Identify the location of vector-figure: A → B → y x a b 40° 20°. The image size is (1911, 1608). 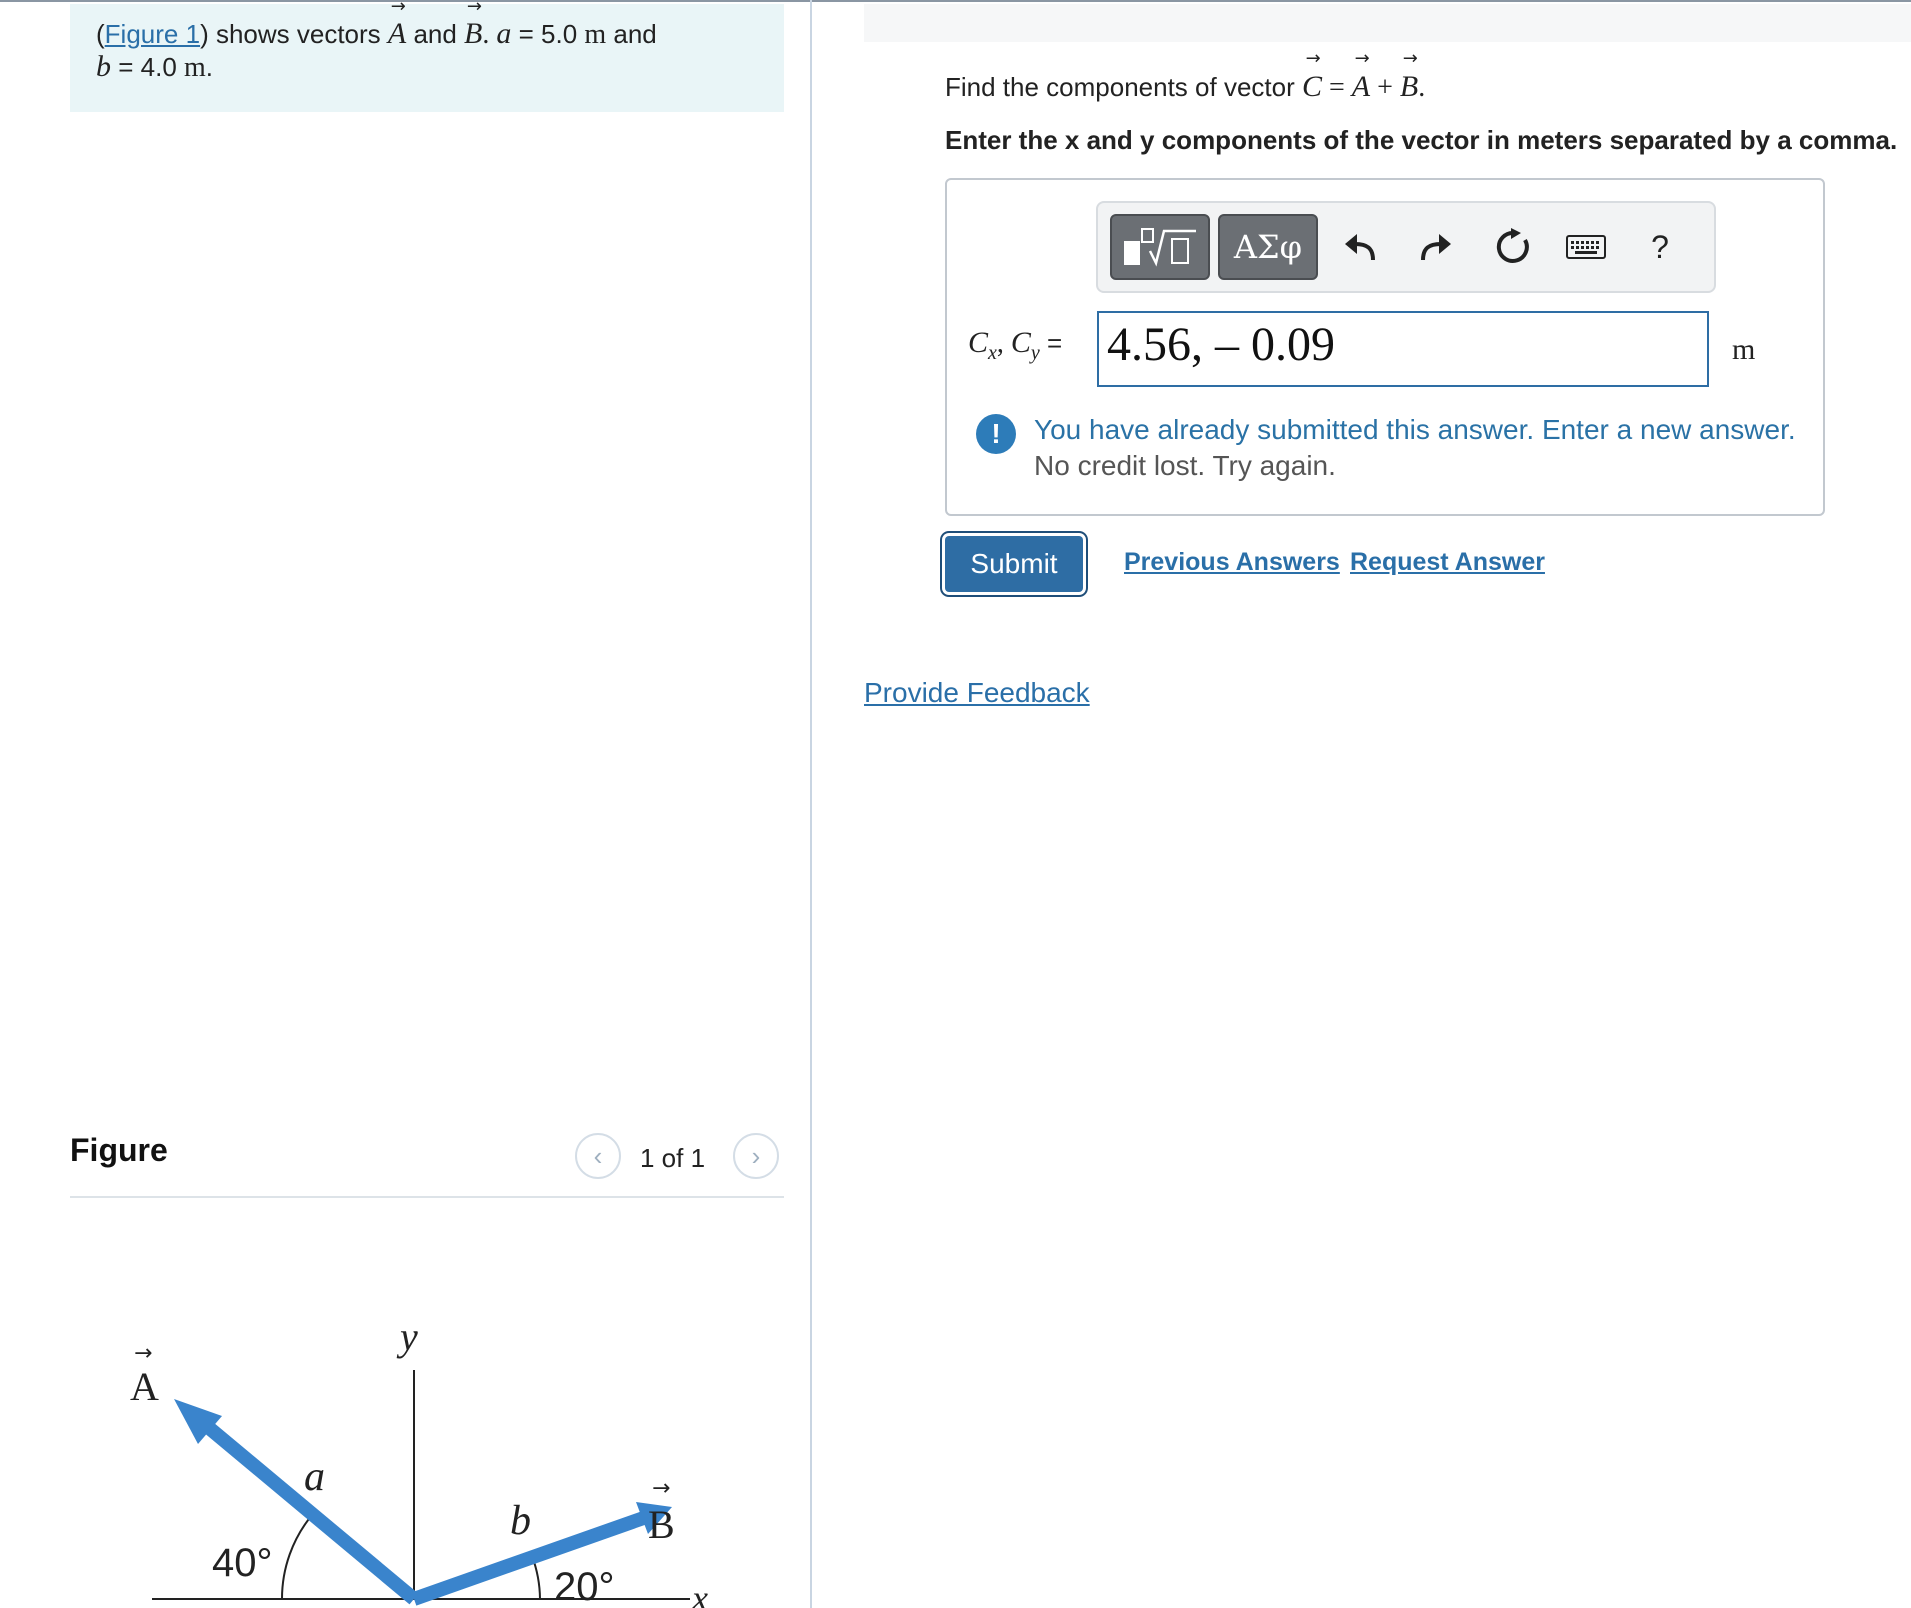
(419, 1461).